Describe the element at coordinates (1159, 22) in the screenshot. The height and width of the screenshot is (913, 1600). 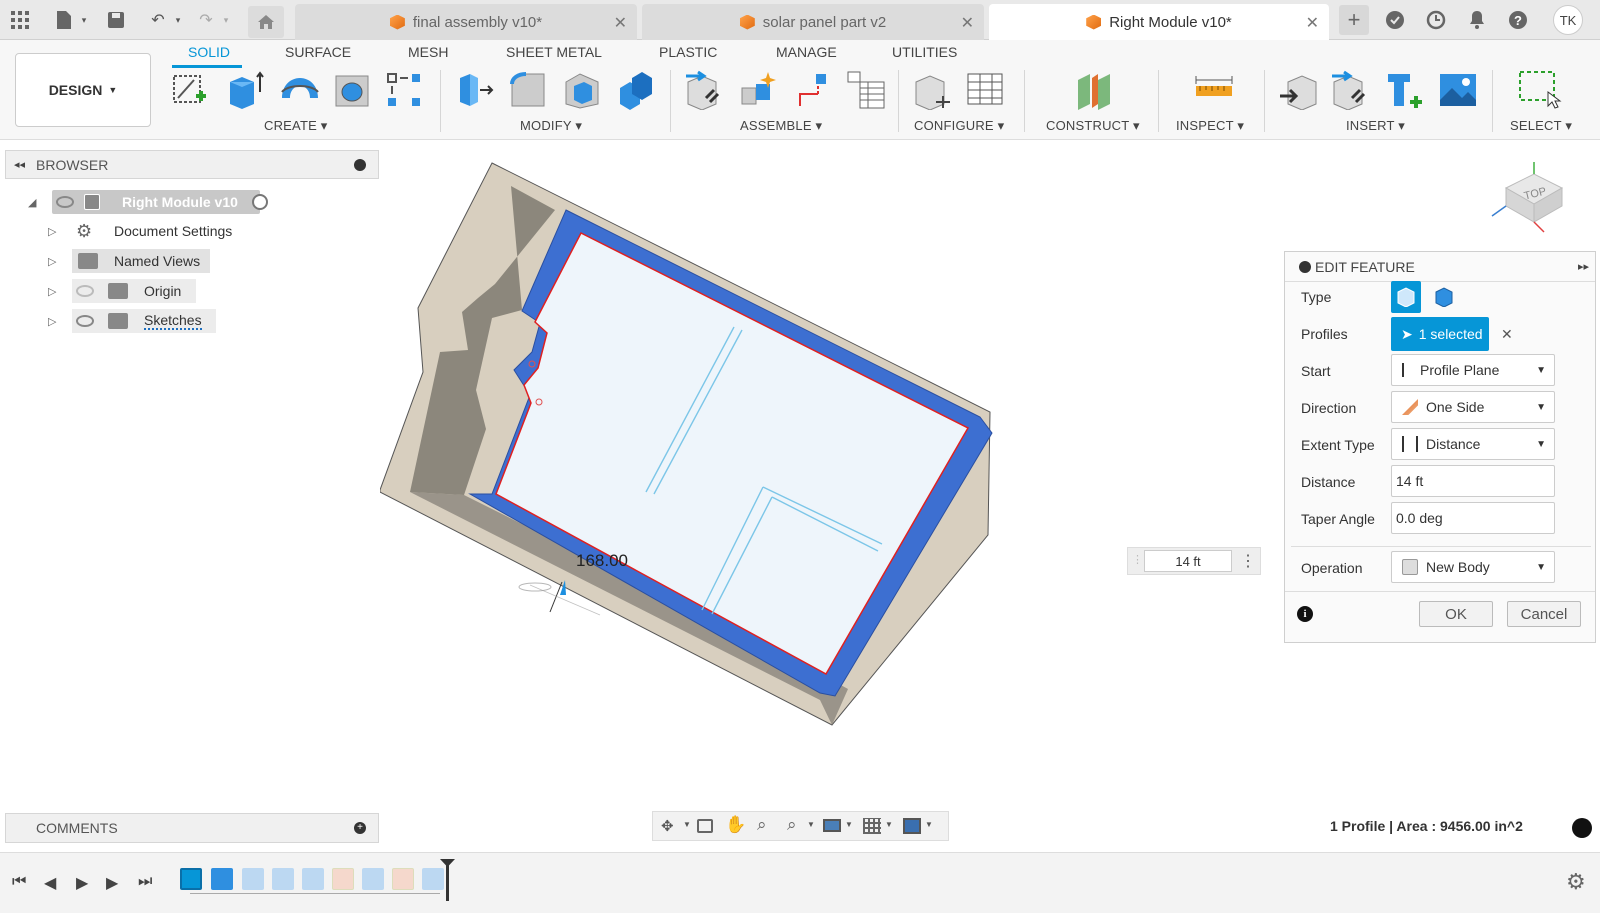
I see `tab-right-module: Right Module v10* ✕` at that location.